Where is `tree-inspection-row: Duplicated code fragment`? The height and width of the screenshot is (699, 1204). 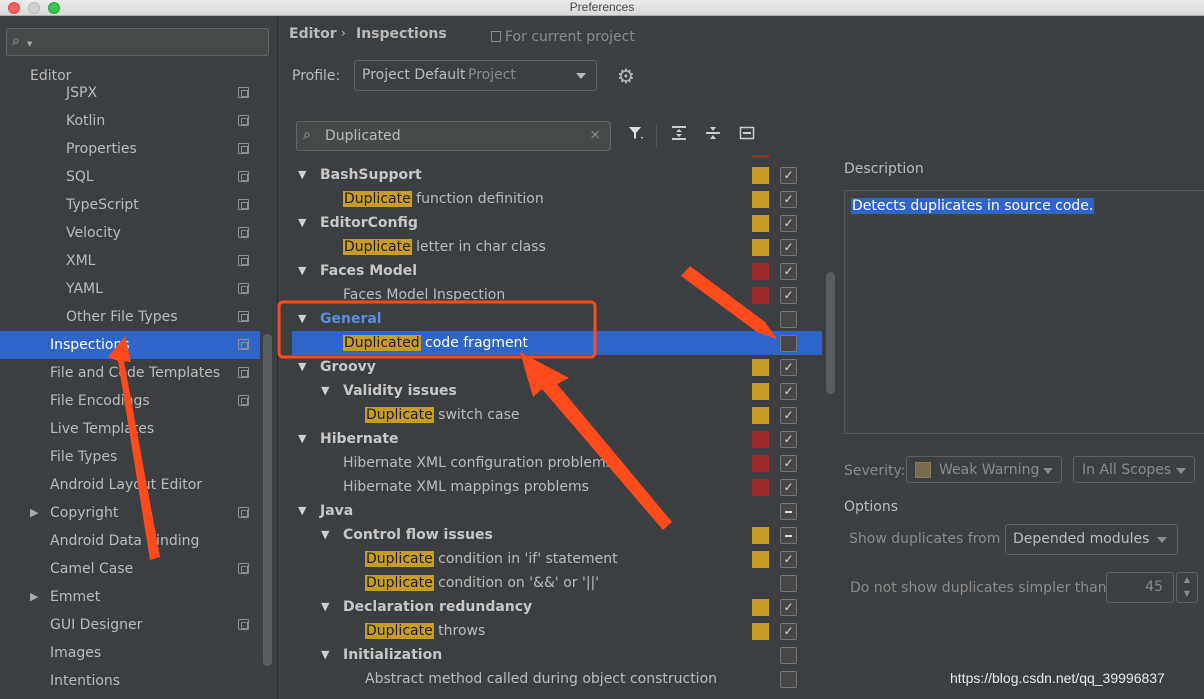
tree-inspection-row: Duplicated code fragment is located at coordinates (557, 343).